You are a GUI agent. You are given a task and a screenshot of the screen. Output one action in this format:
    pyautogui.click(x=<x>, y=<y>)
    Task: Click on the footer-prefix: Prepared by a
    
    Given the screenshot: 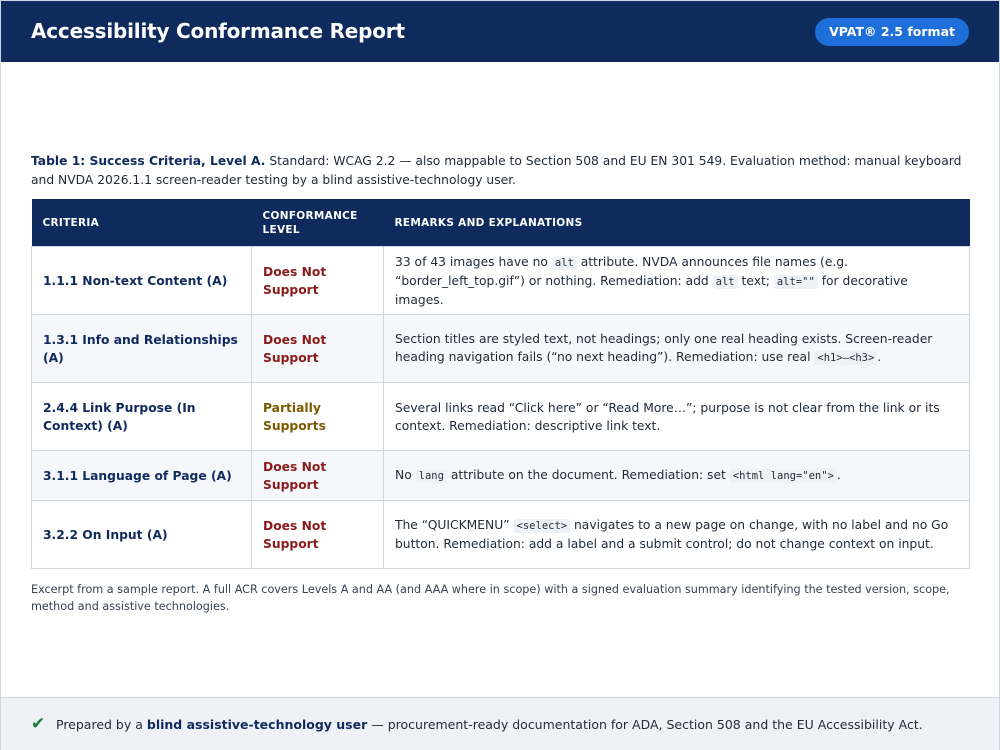 What is the action you would take?
    pyautogui.click(x=101, y=724)
    